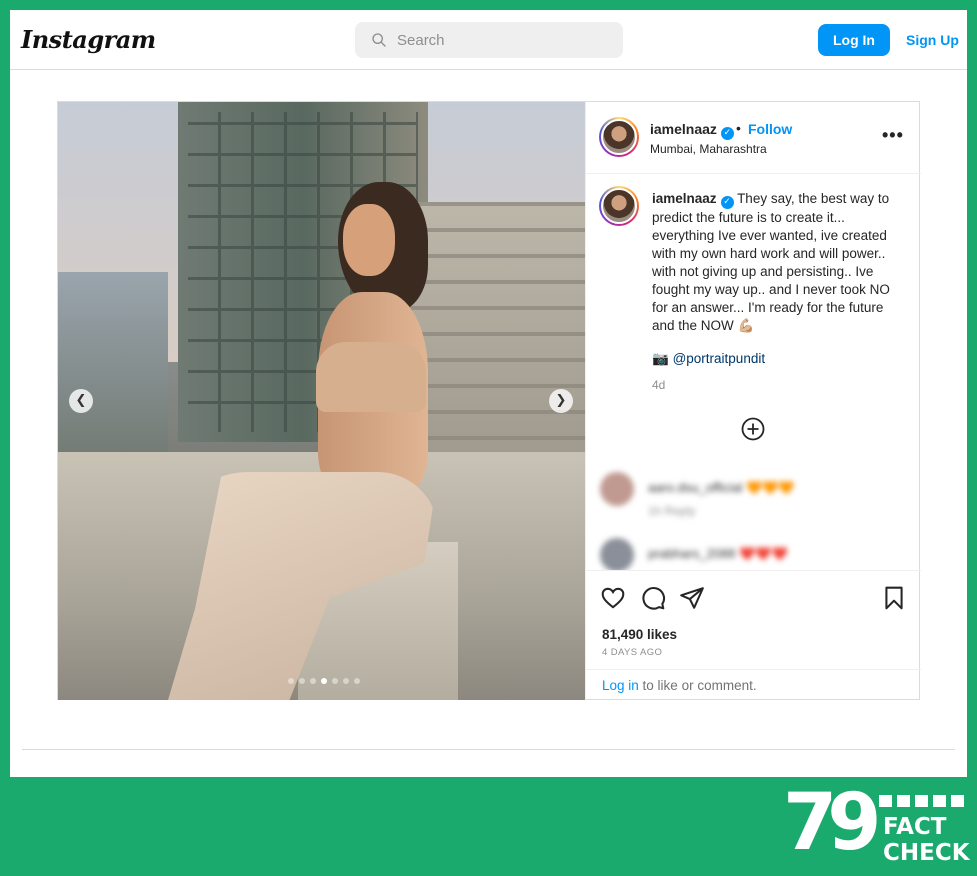 Image resolution: width=977 pixels, height=876 pixels. What do you see at coordinates (692, 598) in the screenshot?
I see `share-icon` at bounding box center [692, 598].